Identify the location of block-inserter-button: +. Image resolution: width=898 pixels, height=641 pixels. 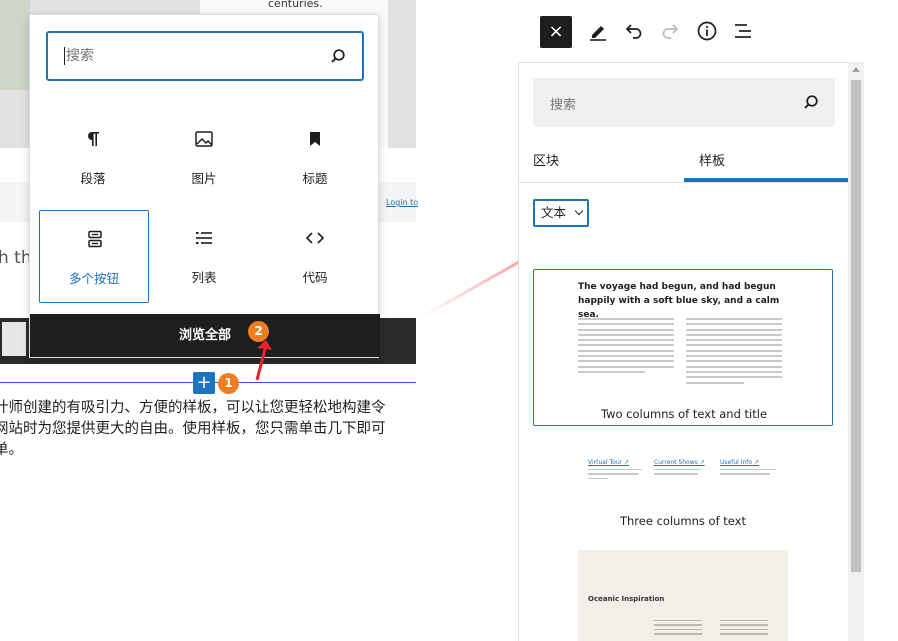
(204, 383).